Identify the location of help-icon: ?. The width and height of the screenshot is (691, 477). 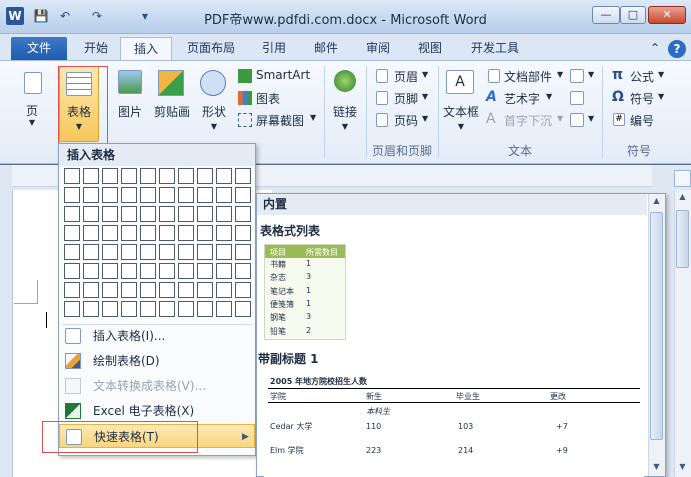
(677, 49).